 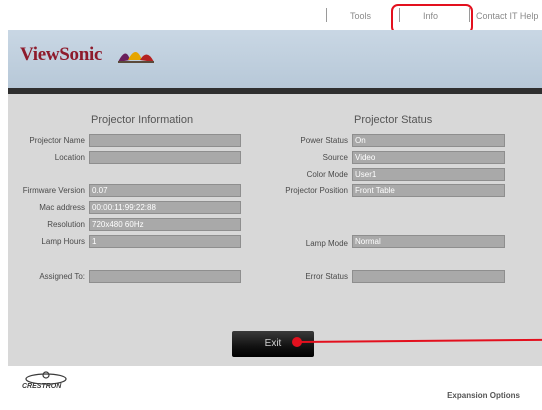 What do you see at coordinates (273, 344) in the screenshot?
I see `exit-button: Exit` at bounding box center [273, 344].